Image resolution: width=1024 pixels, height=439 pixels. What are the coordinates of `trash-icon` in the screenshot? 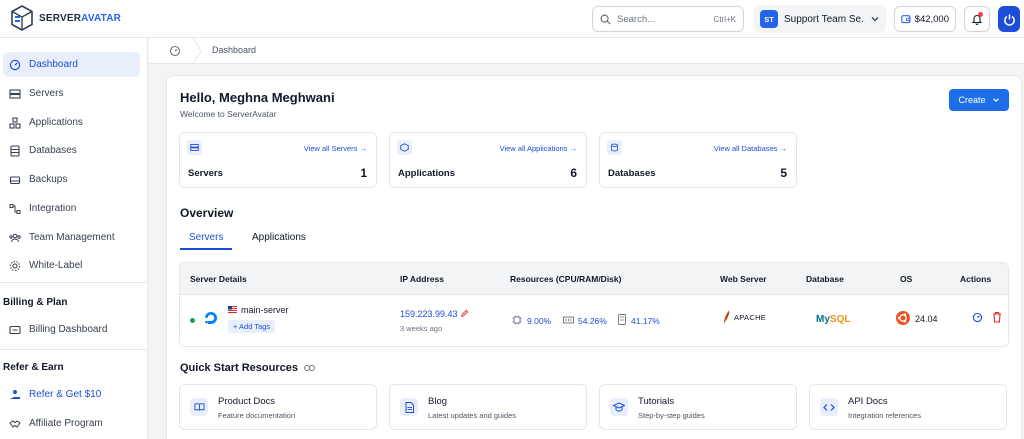 It's located at (997, 317).